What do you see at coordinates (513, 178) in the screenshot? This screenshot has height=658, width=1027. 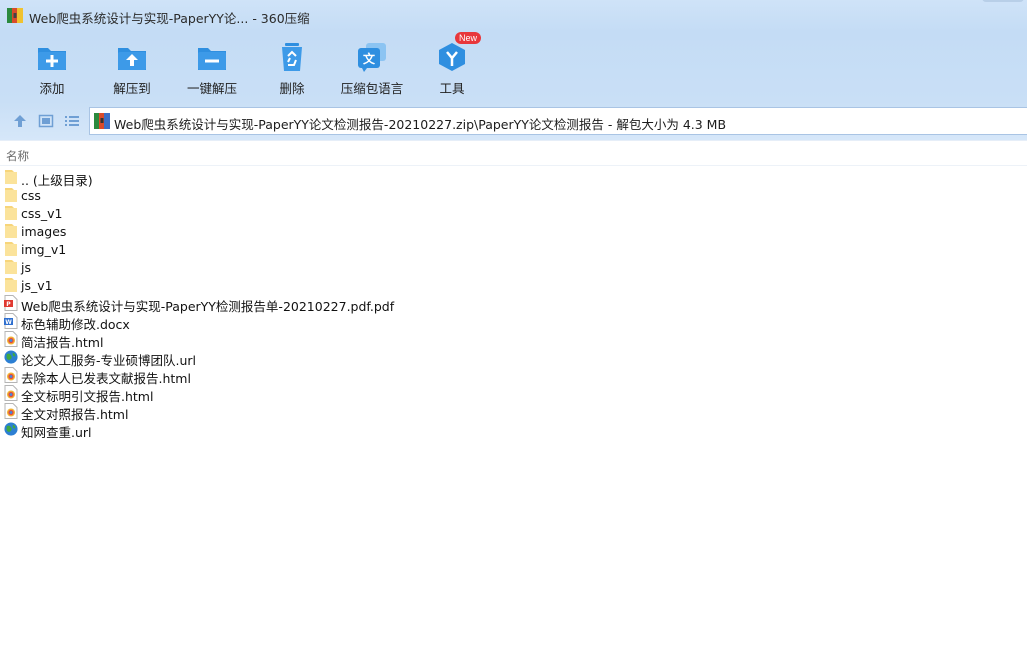 I see `list-item: .. (上级目录)` at bounding box center [513, 178].